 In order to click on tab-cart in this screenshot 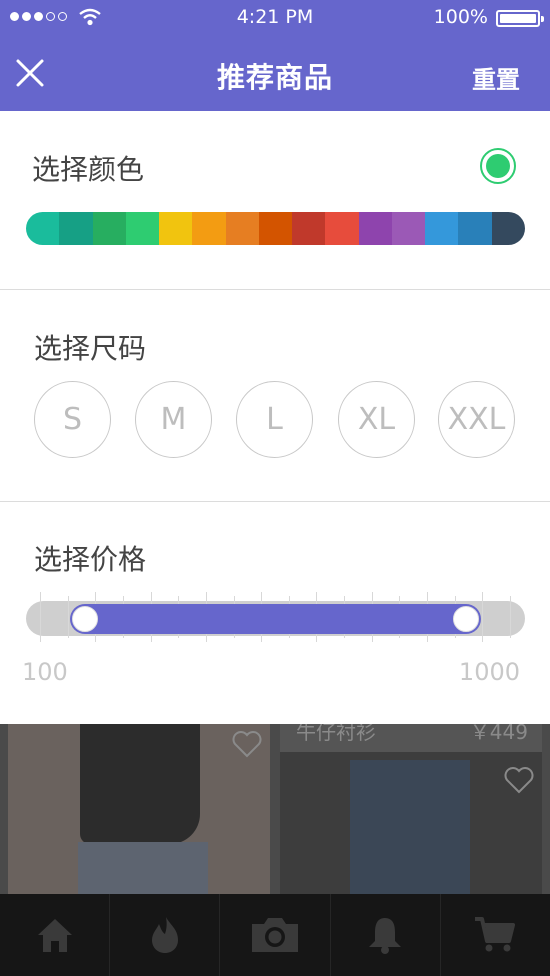, I will do `click(495, 935)`.